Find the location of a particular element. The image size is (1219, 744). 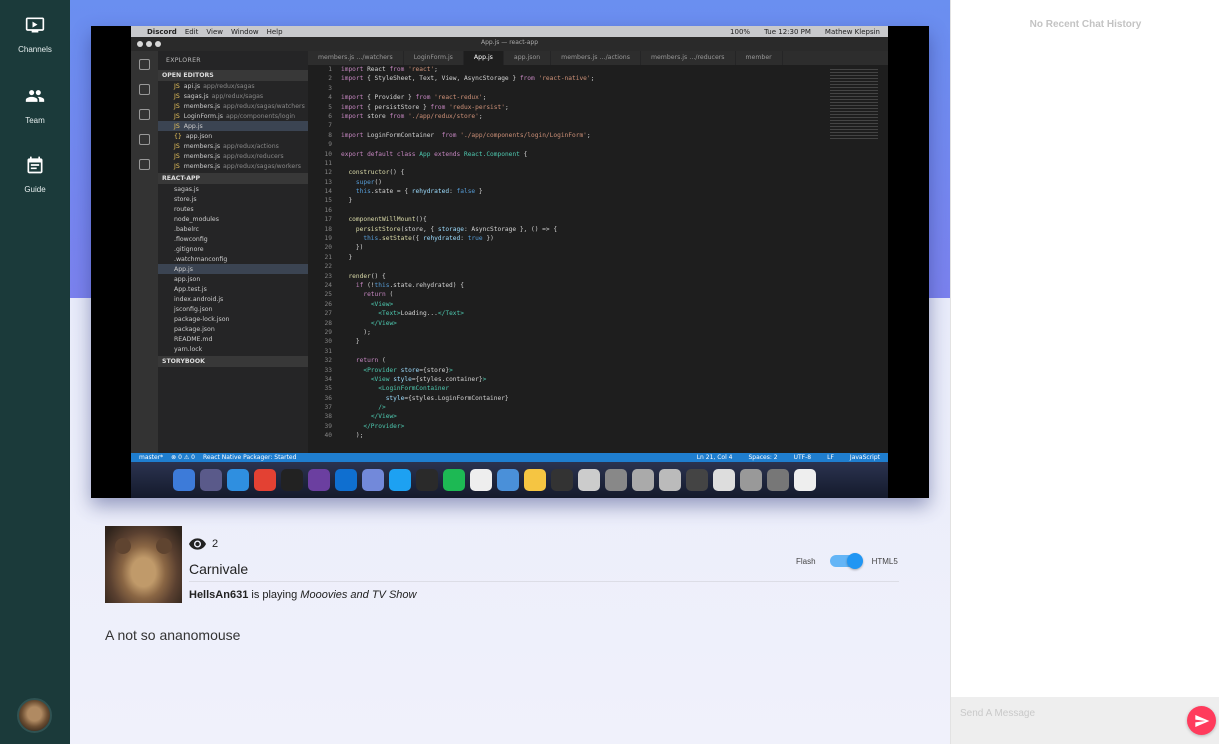

toggle-right-label: HTML5 is located at coordinates (884, 561).